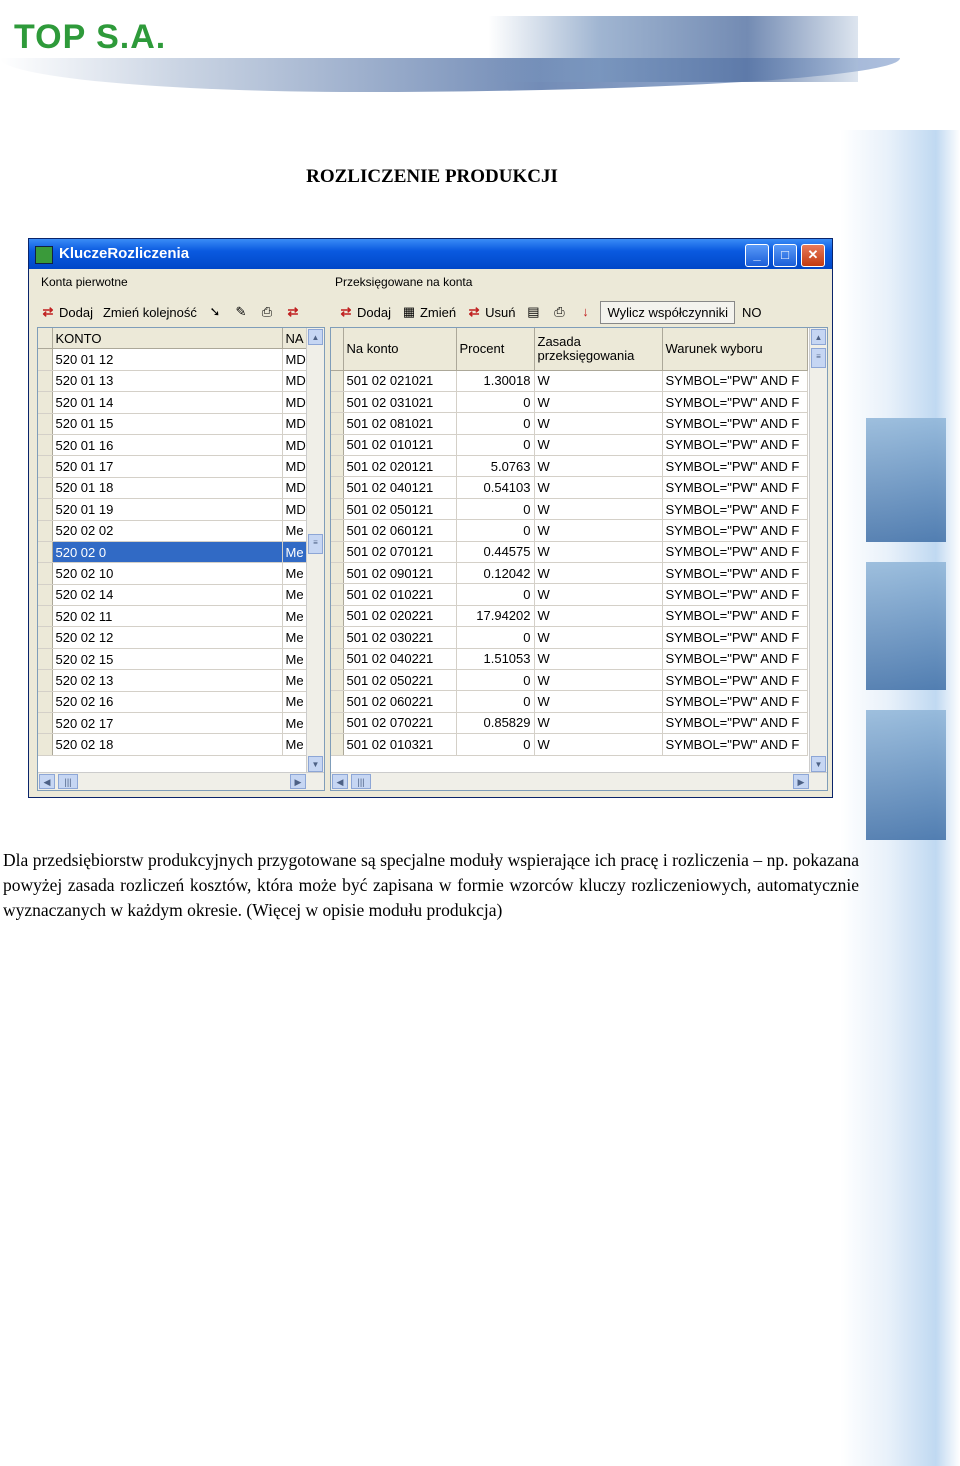 The height and width of the screenshot is (1466, 960). I want to click on table-row: 520 01 17 MD, so click(173, 466).